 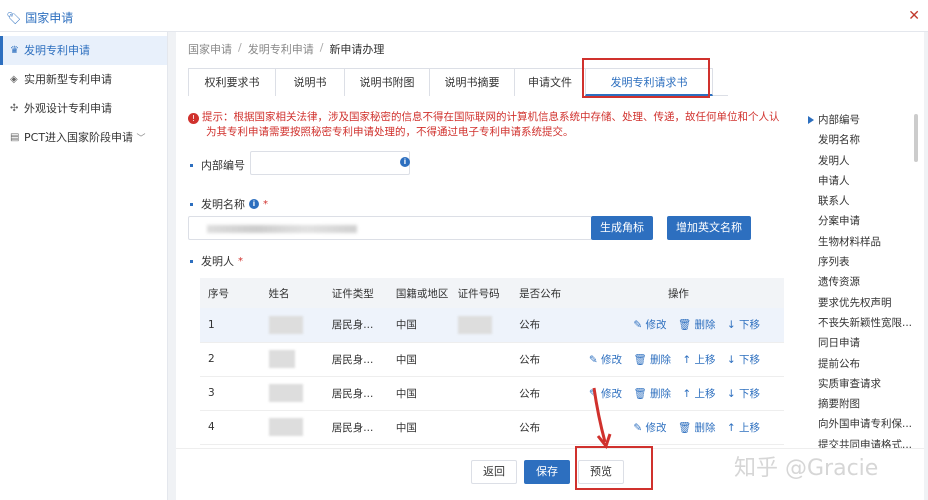 What do you see at coordinates (355, 293) in the screenshot?
I see `col-id-type: 证件类型` at bounding box center [355, 293].